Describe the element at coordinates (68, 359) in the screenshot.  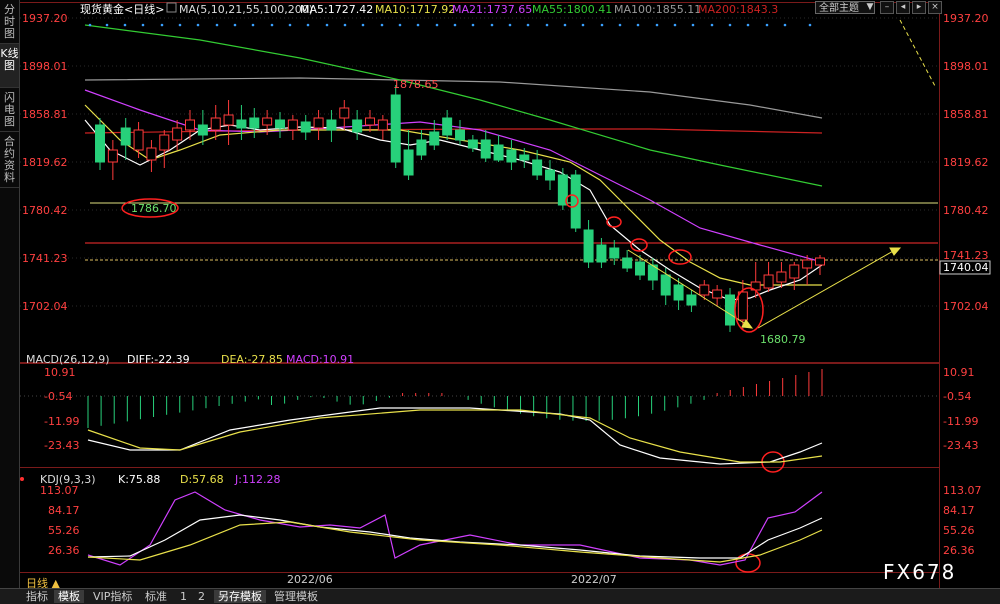
I see `macd-label: MACD(26,12,9)` at that location.